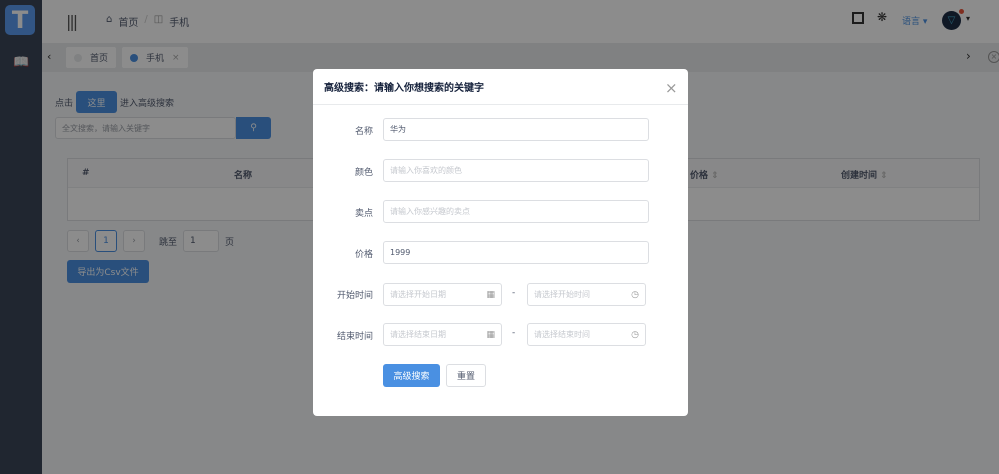  What do you see at coordinates (106, 241) in the screenshot?
I see `page-1-button: 1` at bounding box center [106, 241].